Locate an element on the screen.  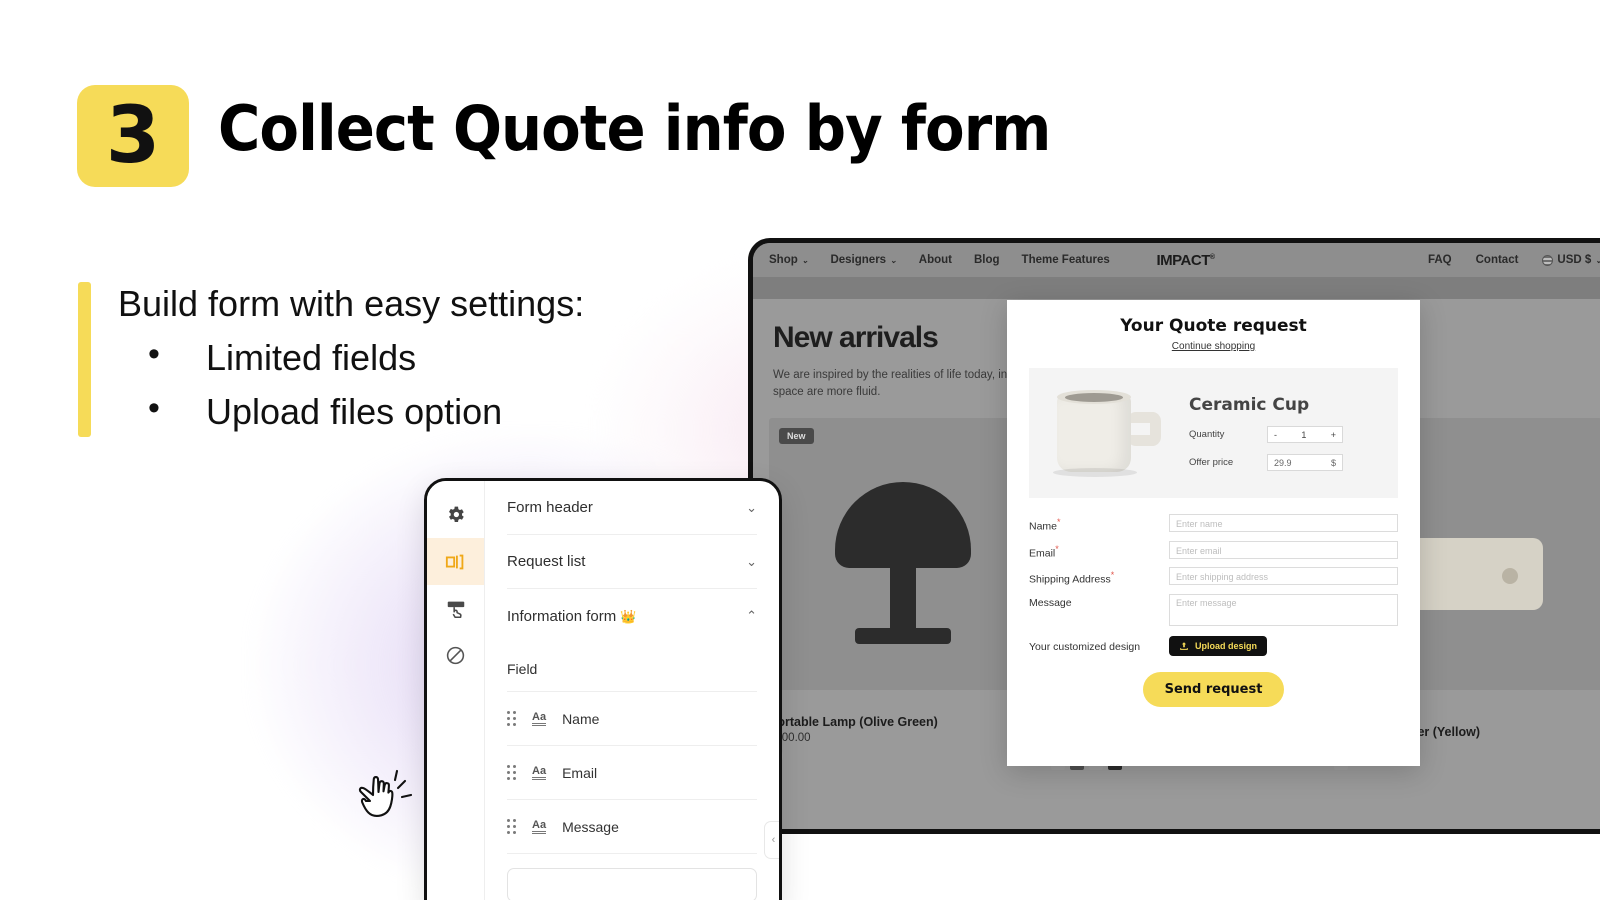
offer-price-label: Offer price is located at coordinates (1211, 462).